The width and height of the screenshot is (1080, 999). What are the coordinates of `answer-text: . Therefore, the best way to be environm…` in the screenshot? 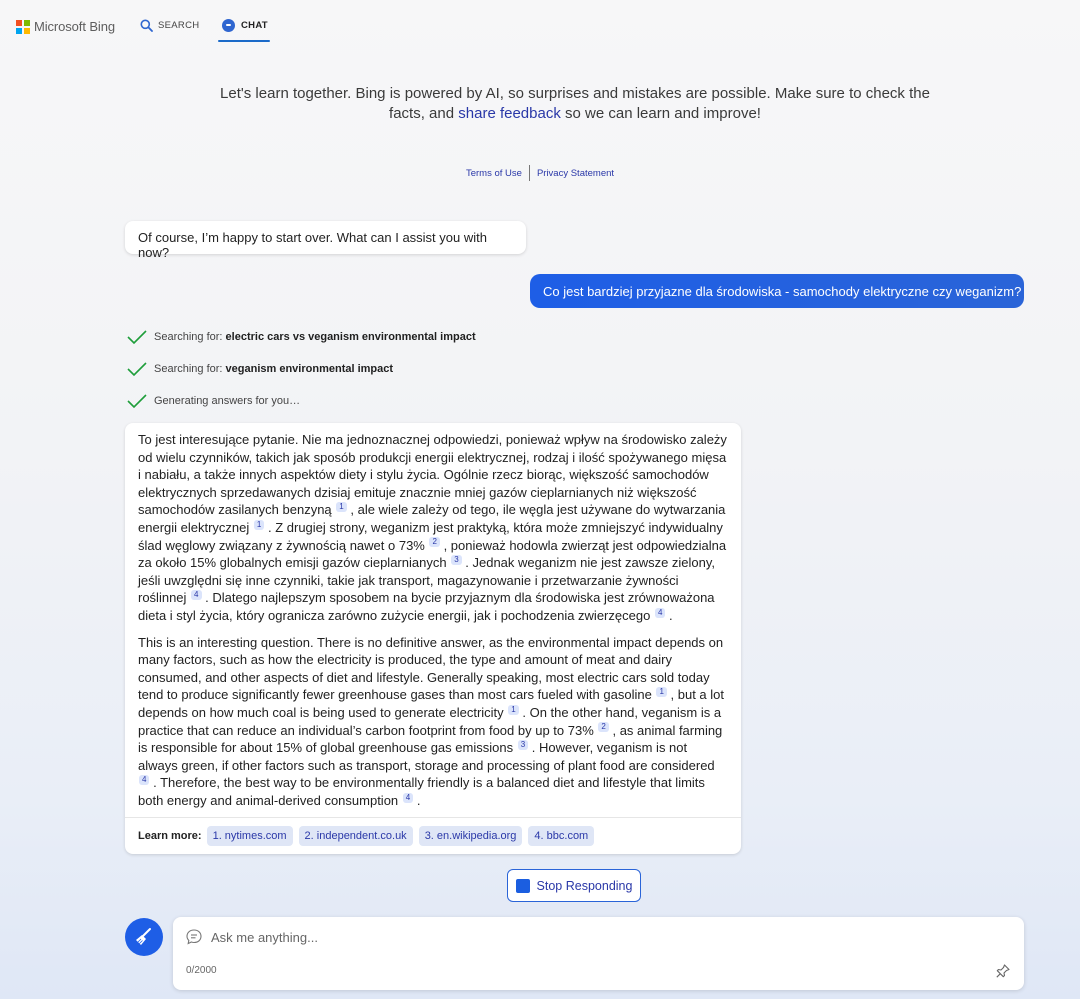 It's located at (421, 791).